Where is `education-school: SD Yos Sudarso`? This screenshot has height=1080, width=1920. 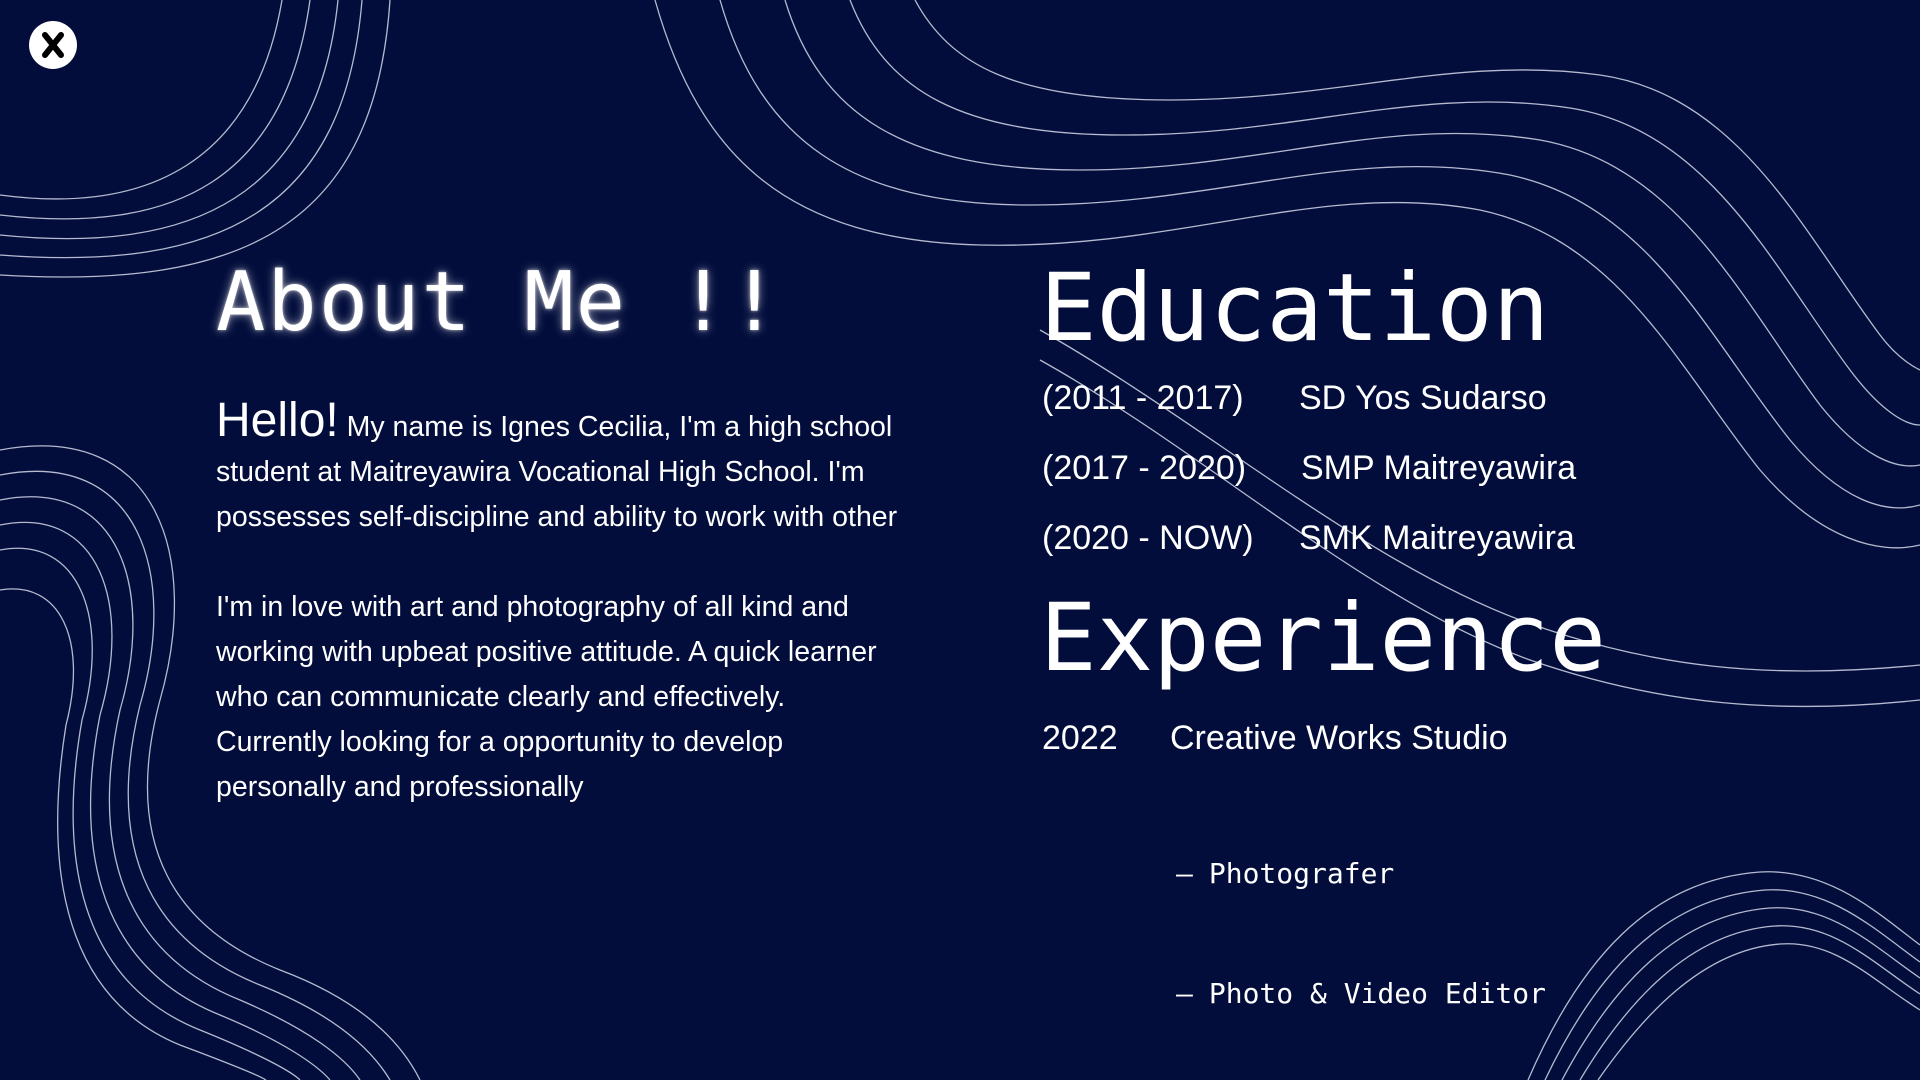 education-school: SD Yos Sudarso is located at coordinates (1423, 398).